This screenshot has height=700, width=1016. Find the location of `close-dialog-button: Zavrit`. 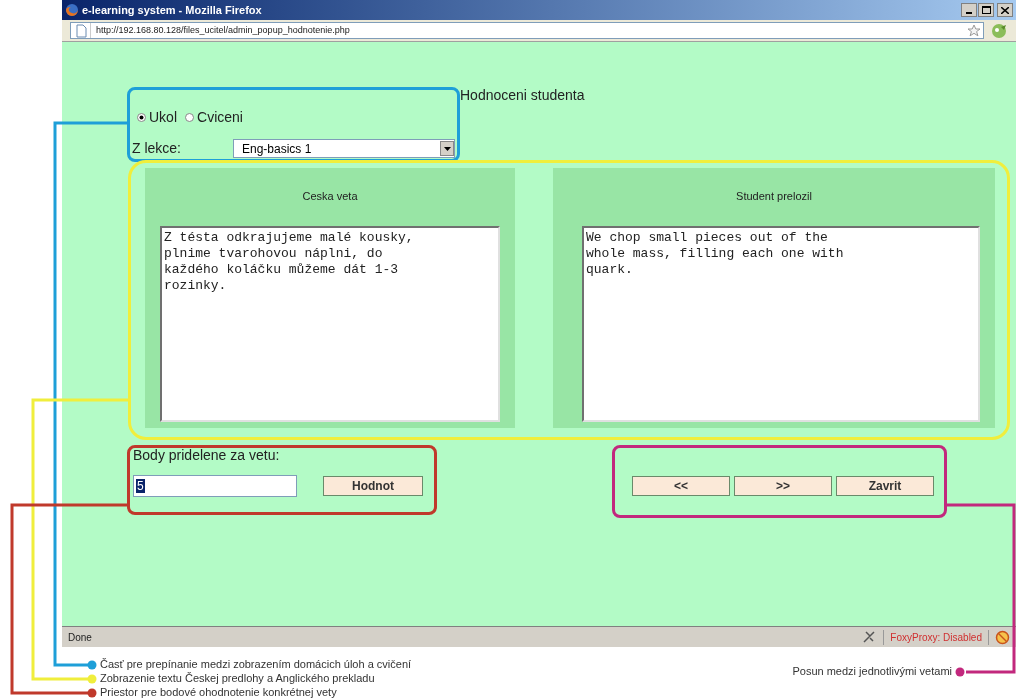

close-dialog-button: Zavrit is located at coordinates (885, 486).